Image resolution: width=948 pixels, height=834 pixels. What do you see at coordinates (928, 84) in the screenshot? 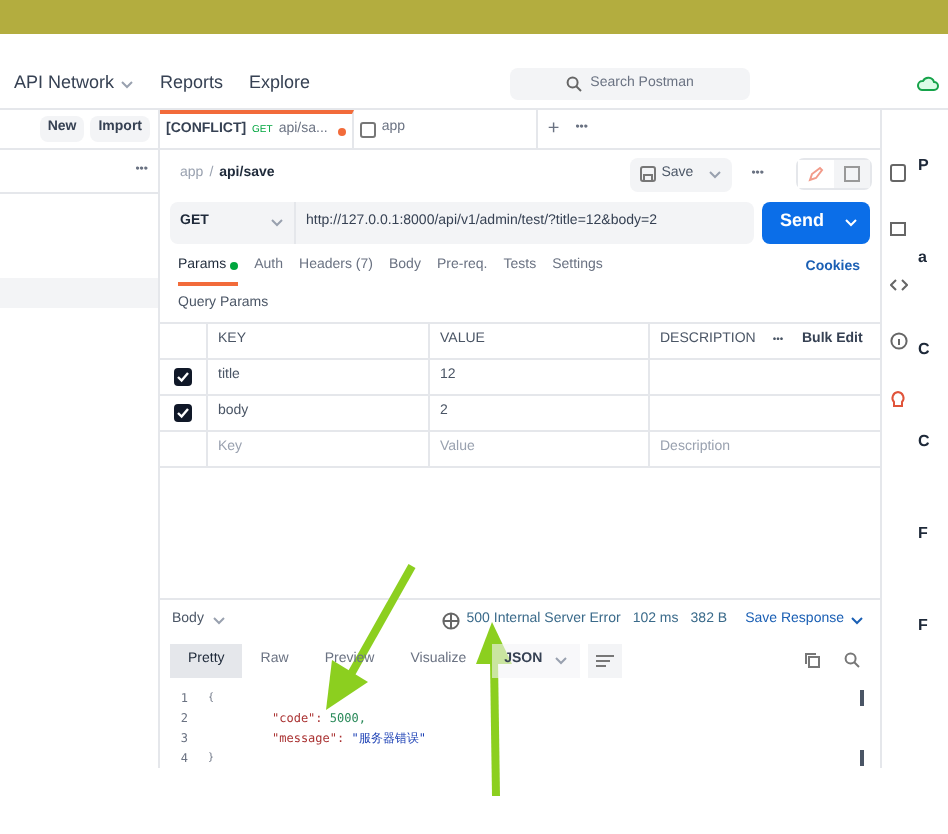
I see `cloud-icon` at bounding box center [928, 84].